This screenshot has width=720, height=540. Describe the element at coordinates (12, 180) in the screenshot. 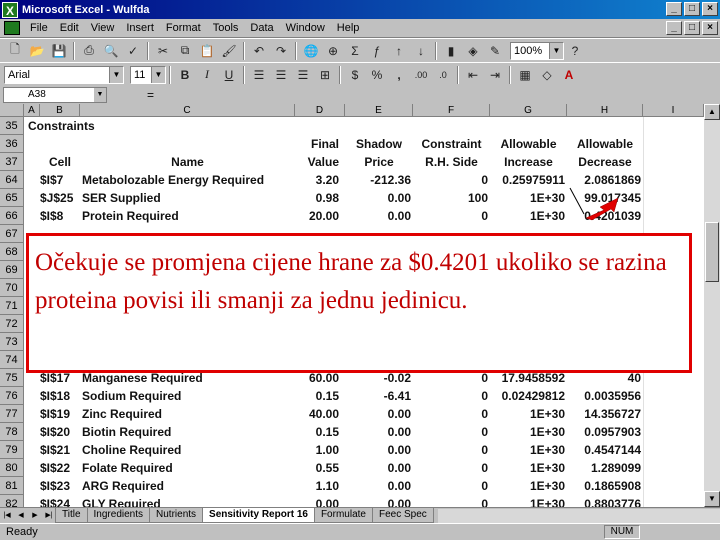

I see `row-header: 64` at that location.